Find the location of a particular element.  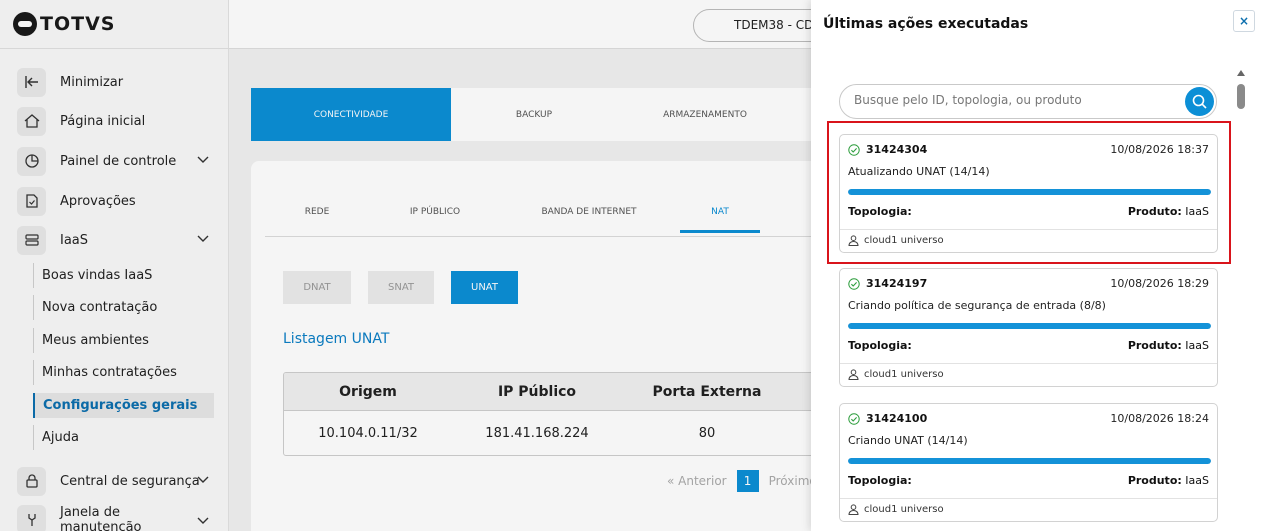

action-date: 10/08/2026 18:37 is located at coordinates (1159, 149).